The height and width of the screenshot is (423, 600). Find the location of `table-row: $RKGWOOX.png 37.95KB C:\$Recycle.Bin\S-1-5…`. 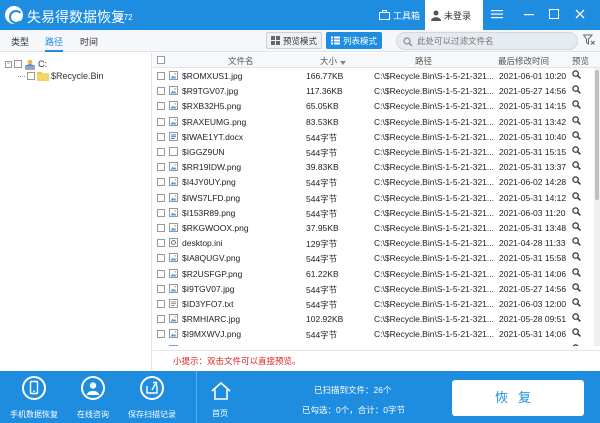

table-row: $RKGWOOX.png 37.95KB C:\$Recycle.Bin\S-1-5… is located at coordinates (373, 227).